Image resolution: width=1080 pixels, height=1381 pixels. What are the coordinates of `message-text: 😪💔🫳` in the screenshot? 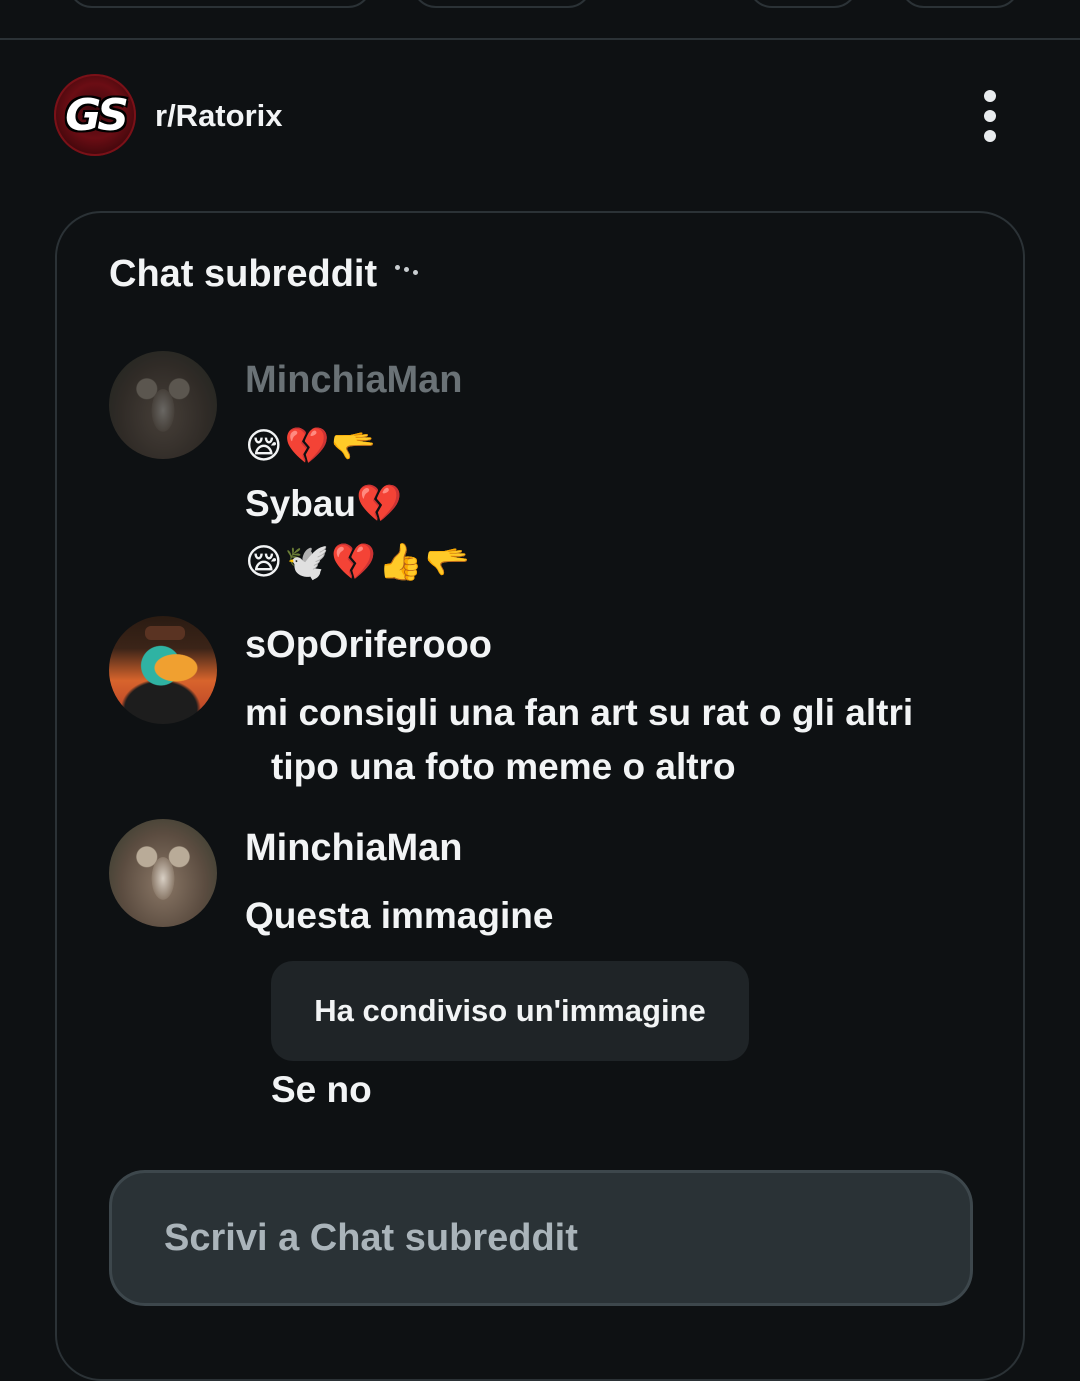 It's located at (312, 446).